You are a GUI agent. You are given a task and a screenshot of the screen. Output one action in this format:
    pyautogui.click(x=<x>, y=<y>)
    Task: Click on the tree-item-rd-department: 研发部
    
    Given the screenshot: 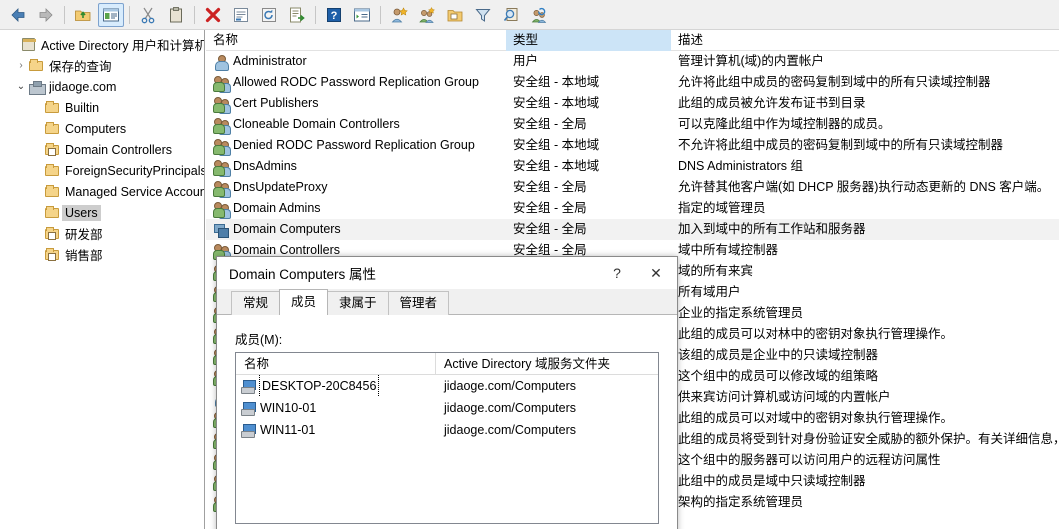 What is the action you would take?
    pyautogui.click(x=102, y=233)
    